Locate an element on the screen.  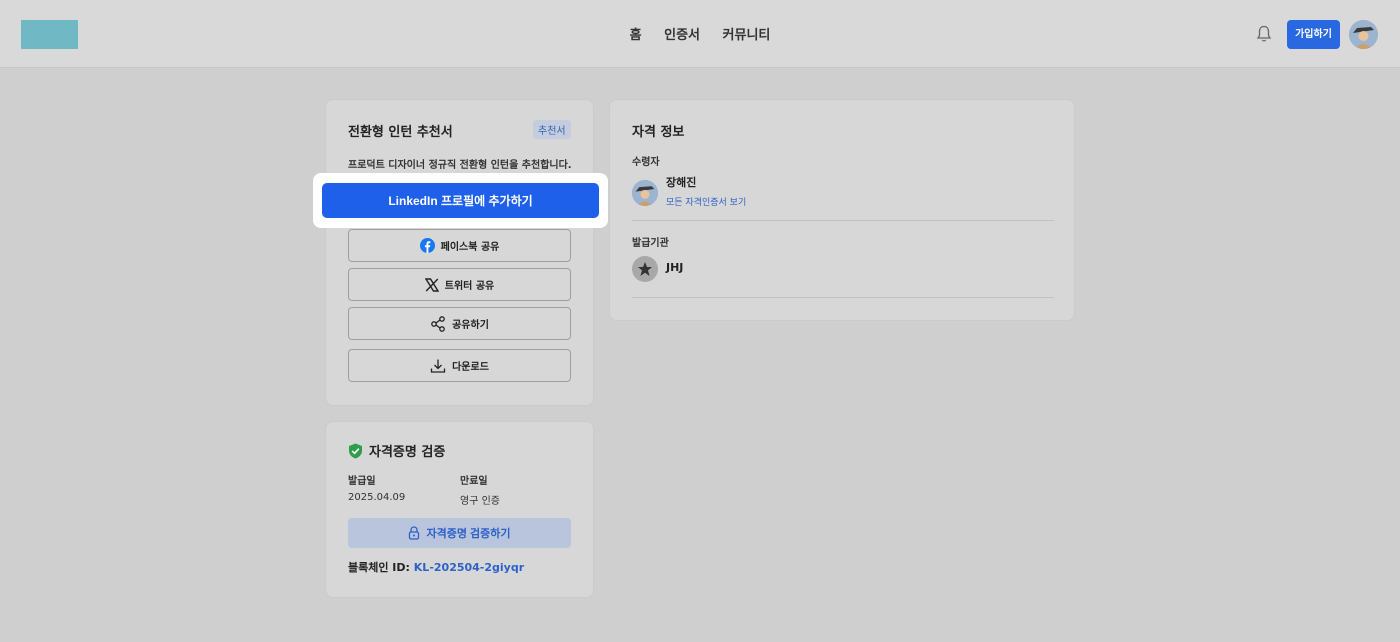
facebook-share-button: 페이스북 공유 is located at coordinates (459, 245).